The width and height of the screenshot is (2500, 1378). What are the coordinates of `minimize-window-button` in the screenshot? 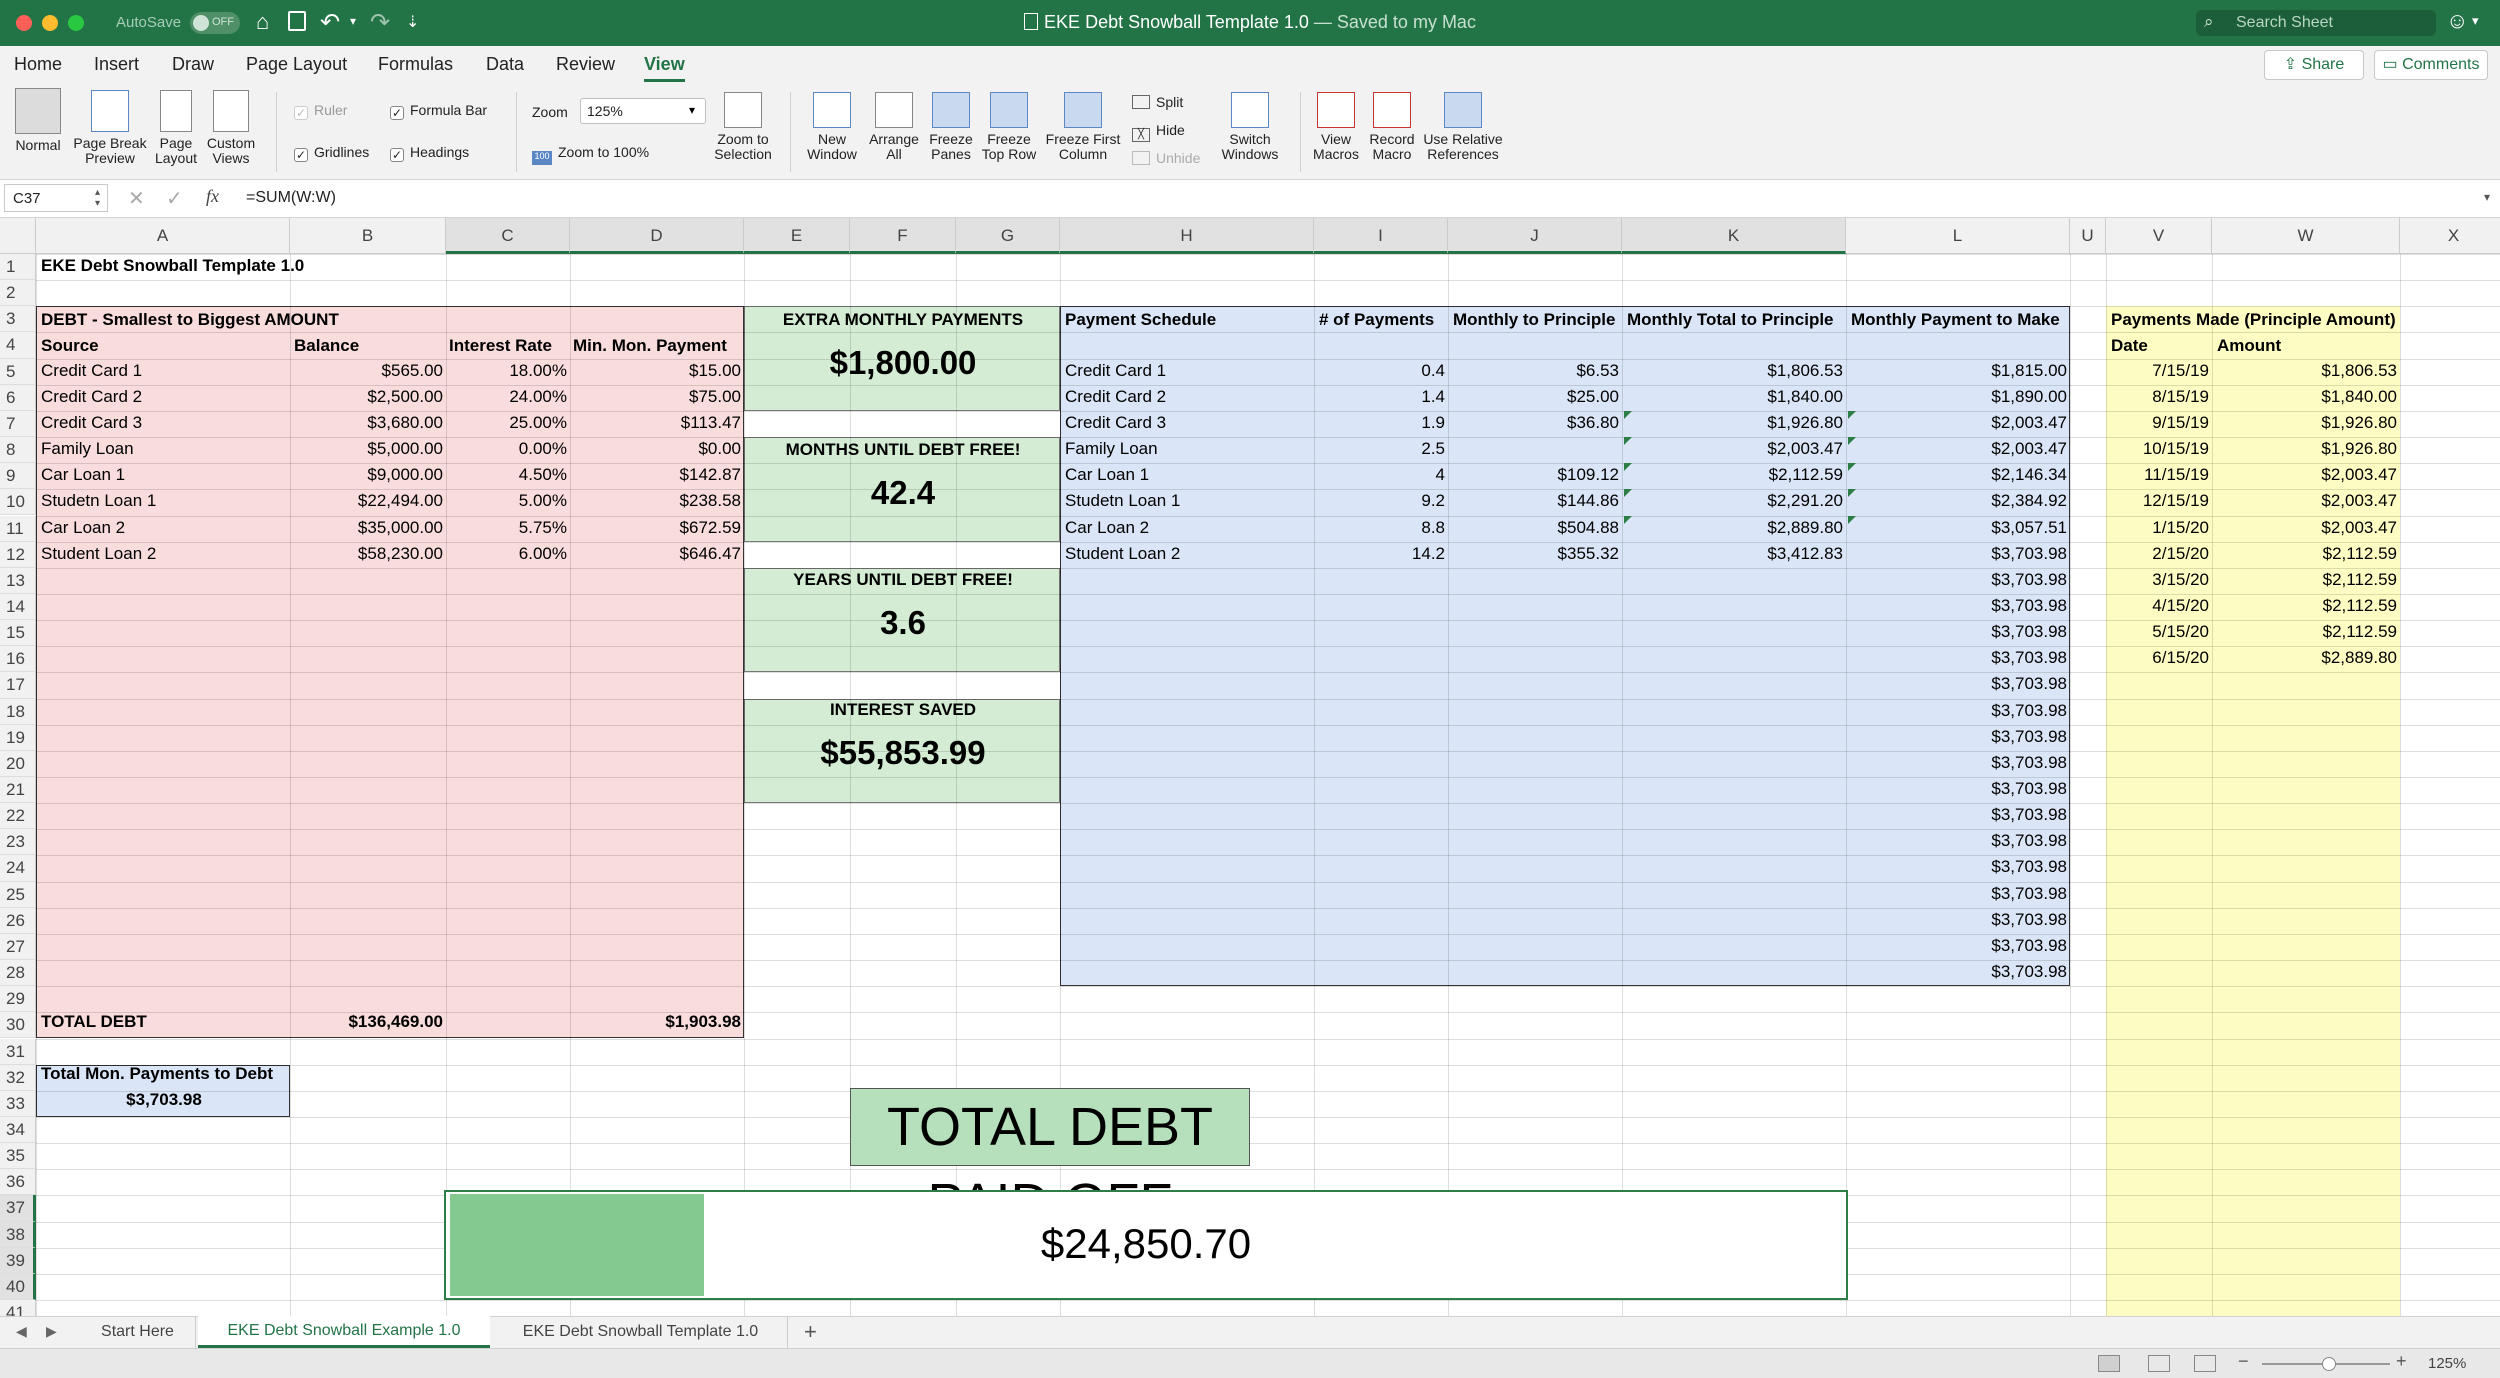 It's located at (50, 23).